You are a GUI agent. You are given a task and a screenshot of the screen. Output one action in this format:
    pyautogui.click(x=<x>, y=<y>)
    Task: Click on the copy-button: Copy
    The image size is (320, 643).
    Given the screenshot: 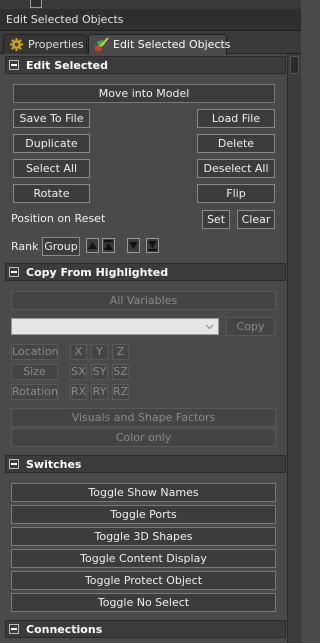 What is the action you would take?
    pyautogui.click(x=250, y=326)
    